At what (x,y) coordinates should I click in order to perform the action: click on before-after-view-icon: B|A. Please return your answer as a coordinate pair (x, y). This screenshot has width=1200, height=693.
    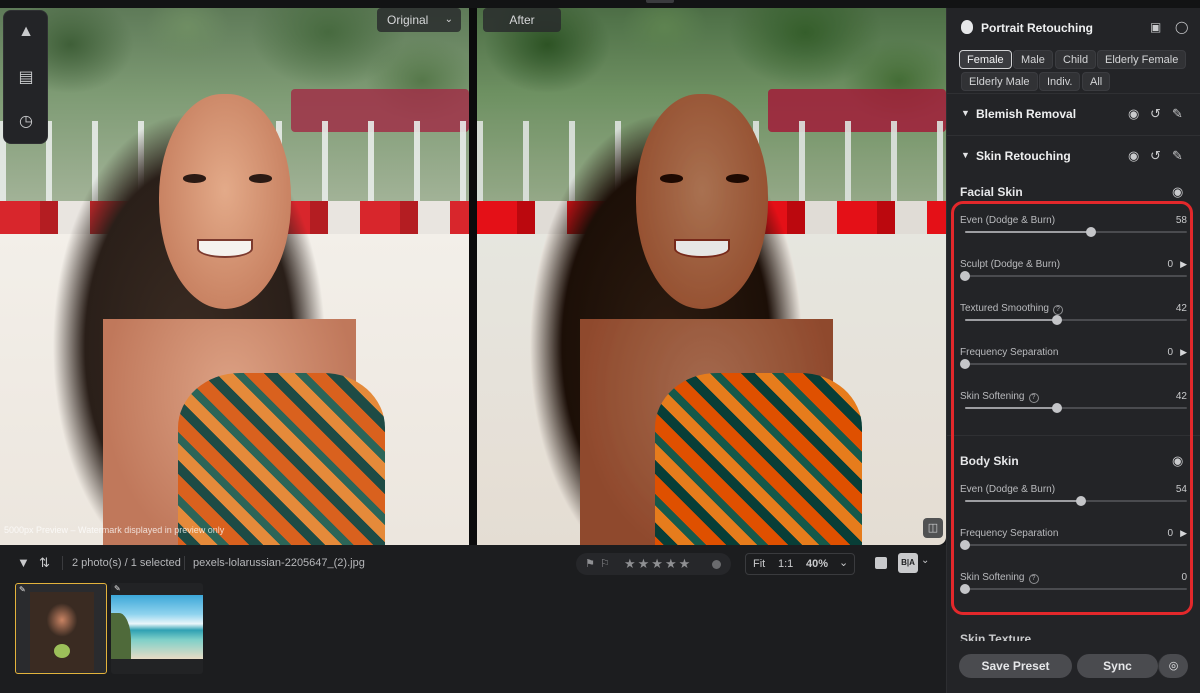
    Looking at the image, I should click on (908, 563).